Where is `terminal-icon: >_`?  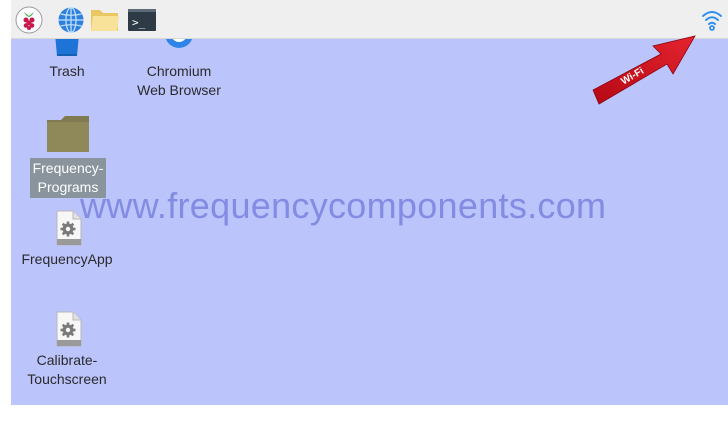 terminal-icon: >_ is located at coordinates (142, 20).